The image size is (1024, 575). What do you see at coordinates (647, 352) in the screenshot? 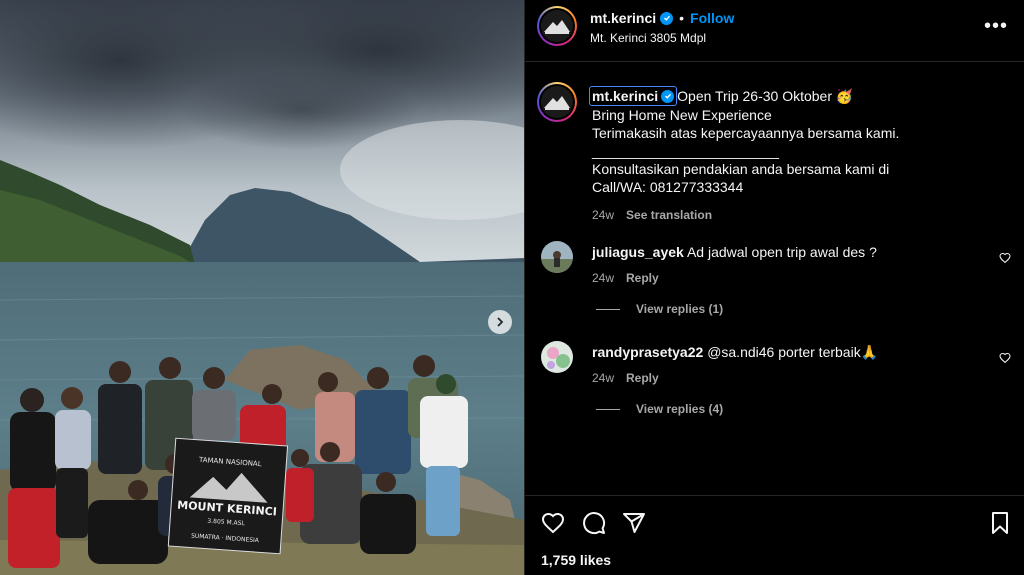
I see `comment-username: randyprasetya22` at bounding box center [647, 352].